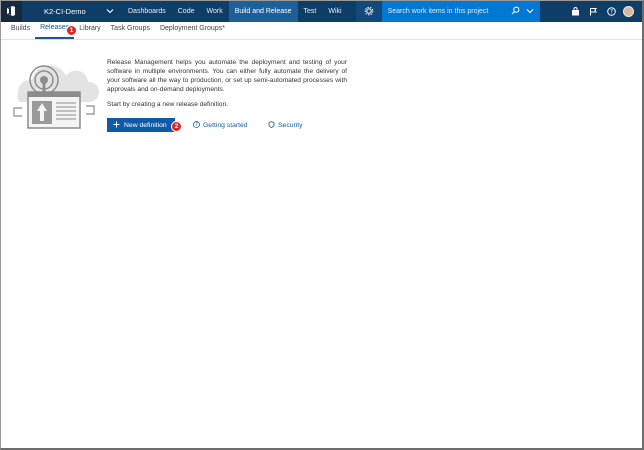 Image resolution: width=644 pixels, height=450 pixels. What do you see at coordinates (89, 30) in the screenshot?
I see `tab-library: Library` at bounding box center [89, 30].